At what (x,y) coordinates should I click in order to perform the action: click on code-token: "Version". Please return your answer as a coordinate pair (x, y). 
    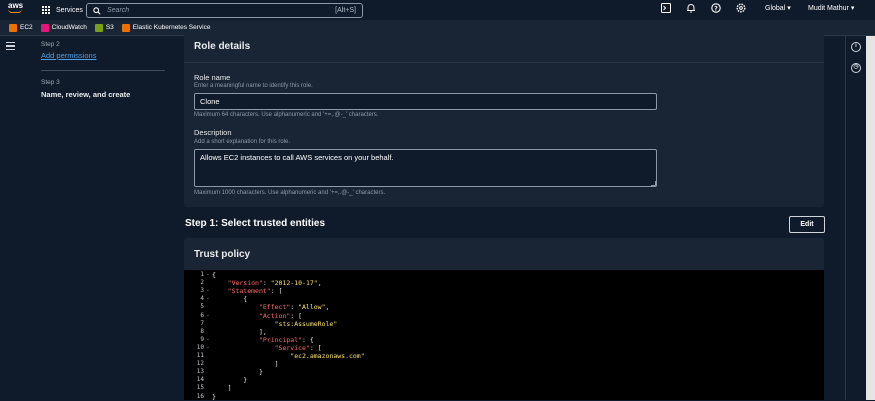
    Looking at the image, I should click on (245, 283).